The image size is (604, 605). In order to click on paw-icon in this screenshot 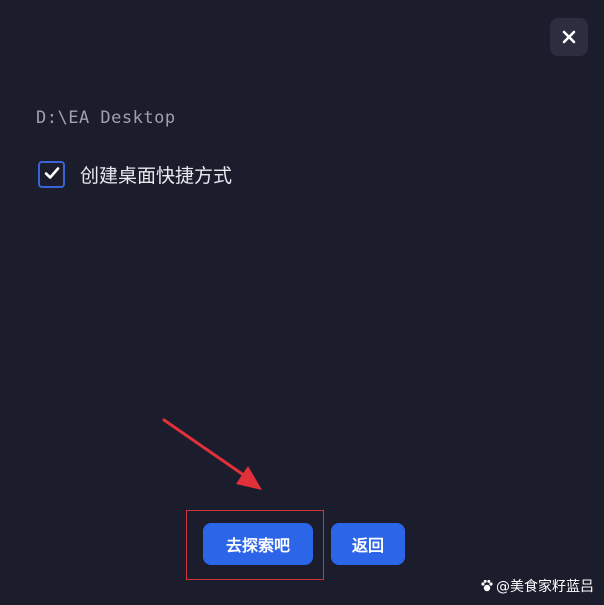, I will do `click(486, 586)`.